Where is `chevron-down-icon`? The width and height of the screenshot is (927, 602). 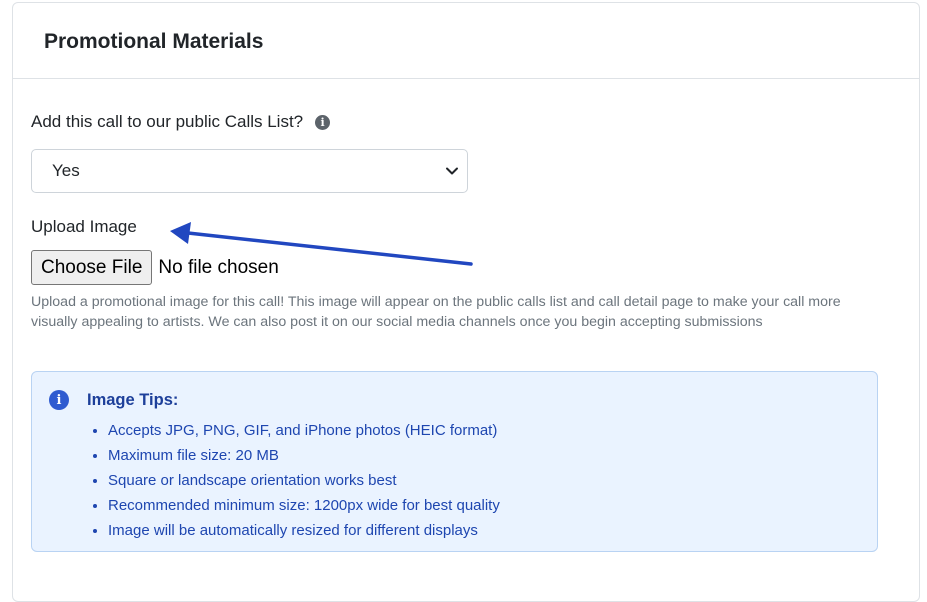 chevron-down-icon is located at coordinates (452, 171).